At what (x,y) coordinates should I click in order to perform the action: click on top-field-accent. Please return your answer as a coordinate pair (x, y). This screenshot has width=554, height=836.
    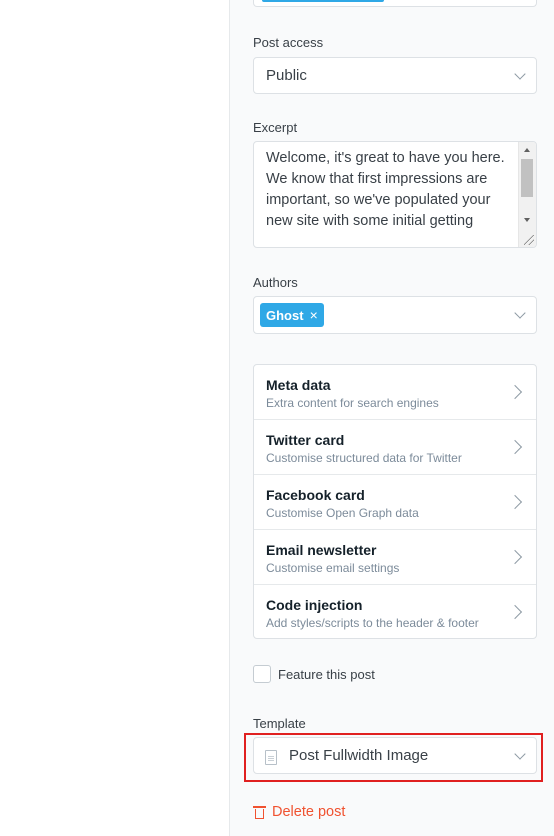
    Looking at the image, I should click on (323, 1).